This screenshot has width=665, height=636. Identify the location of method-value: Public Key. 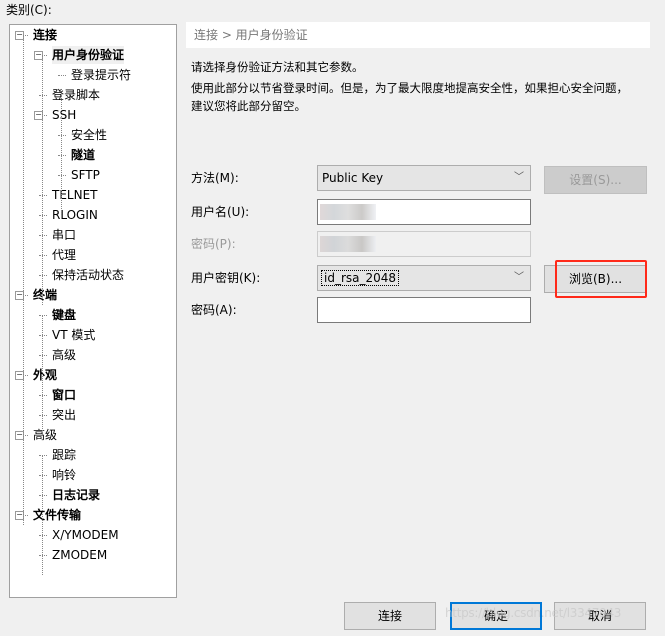
(353, 178).